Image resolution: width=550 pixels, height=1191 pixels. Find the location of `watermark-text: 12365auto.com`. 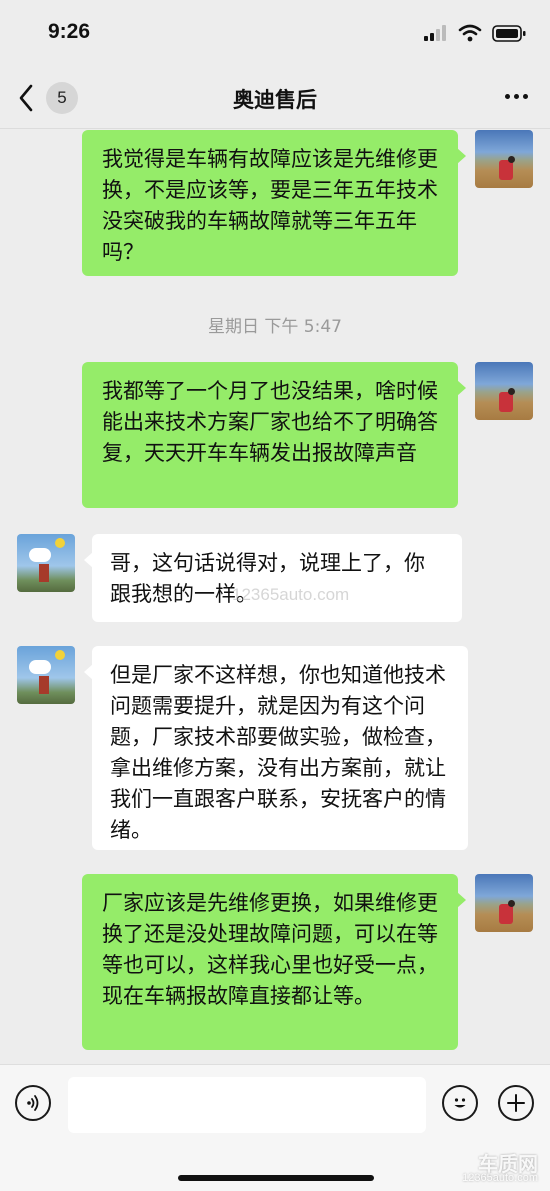

watermark-text: 12365auto.com is located at coordinates (291, 594).